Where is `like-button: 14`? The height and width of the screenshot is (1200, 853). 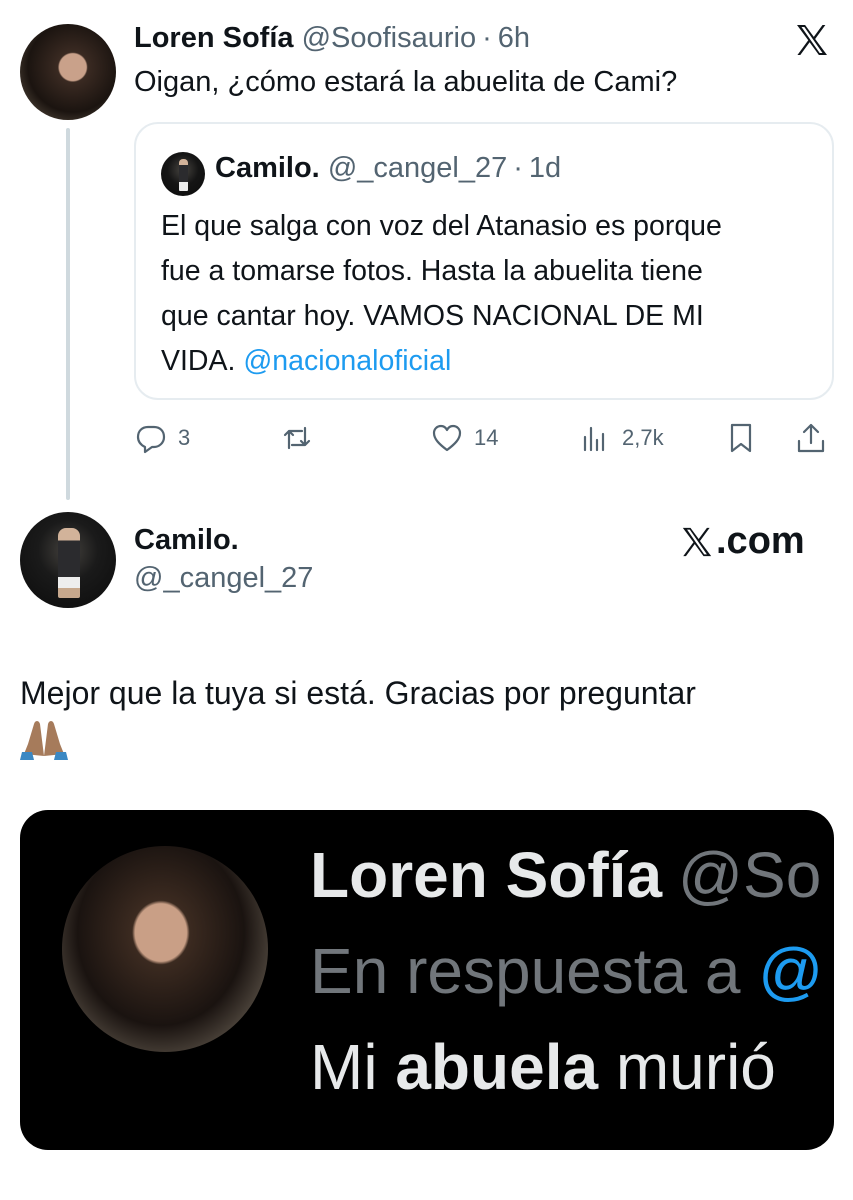 like-button: 14 is located at coordinates (464, 438).